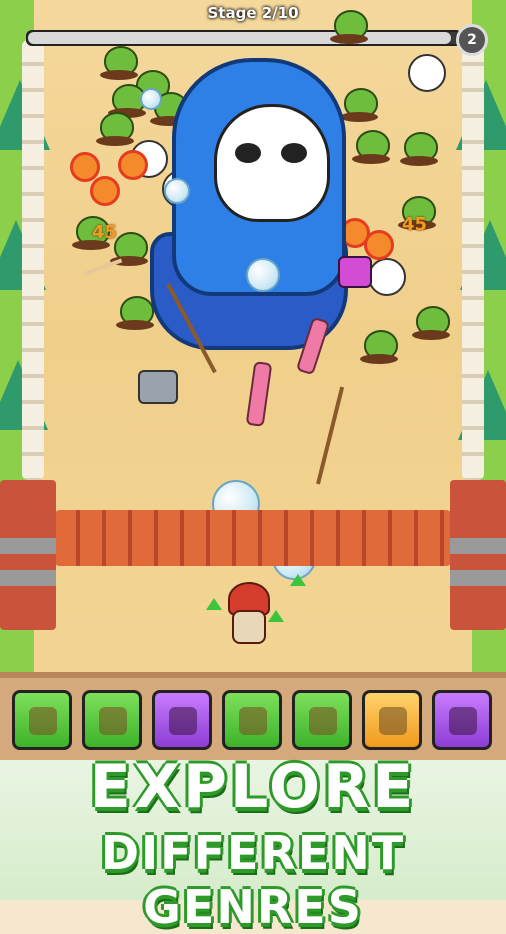 This screenshot has width=506, height=934. I want to click on spear-projectile, so click(330, 435).